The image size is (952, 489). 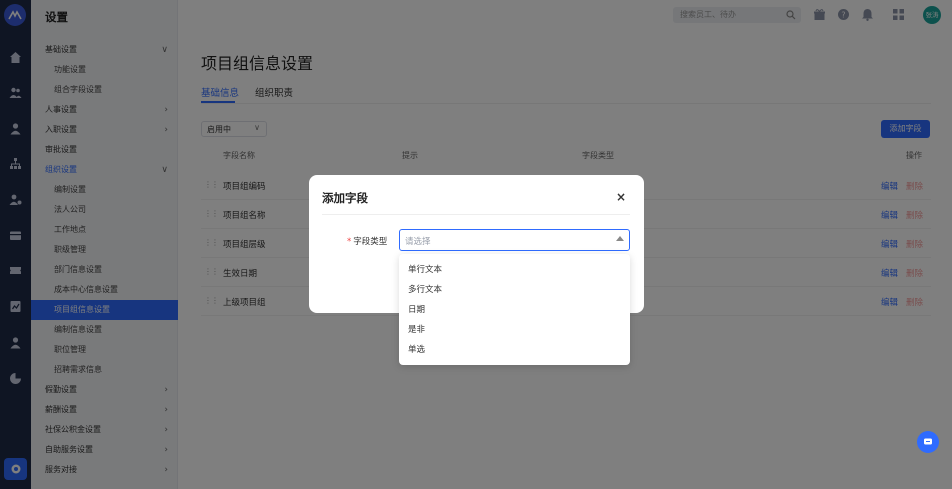 What do you see at coordinates (370, 242) in the screenshot?
I see `field-type-label-text: 字段类型` at bounding box center [370, 242].